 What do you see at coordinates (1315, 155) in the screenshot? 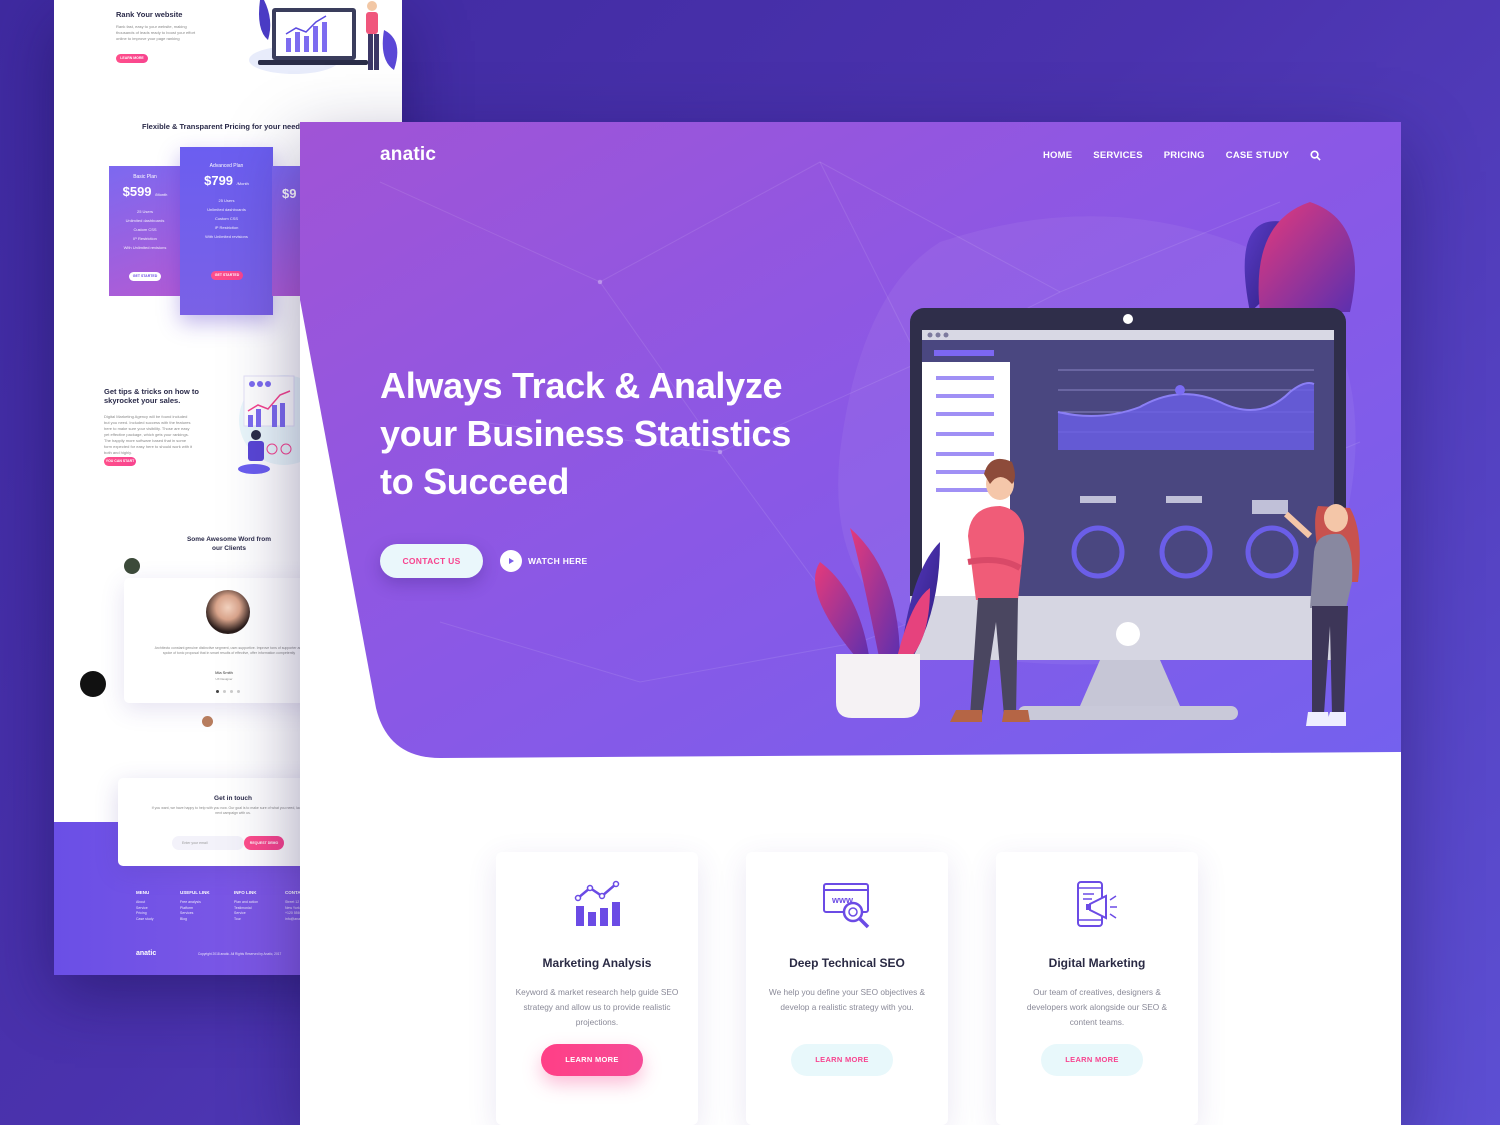
I see `search-icon` at bounding box center [1315, 155].